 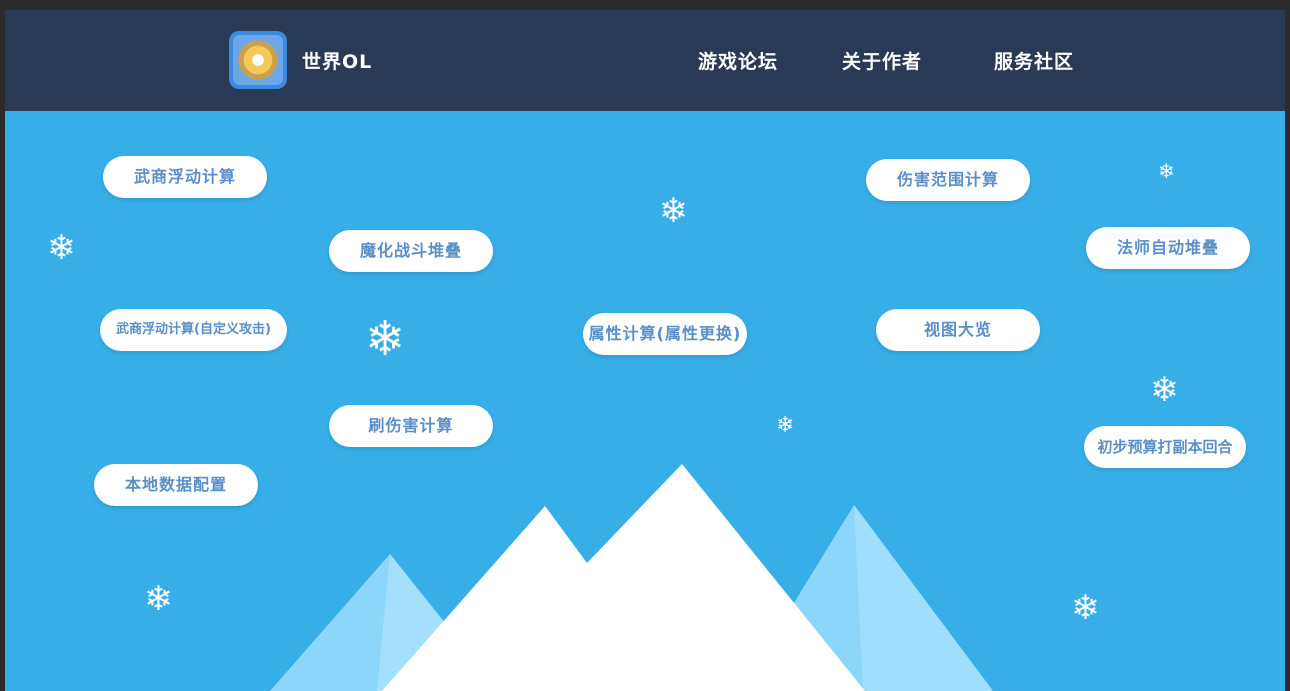 What do you see at coordinates (411, 426) in the screenshot?
I see `refresh-damage-button: 刷伤害计算` at bounding box center [411, 426].